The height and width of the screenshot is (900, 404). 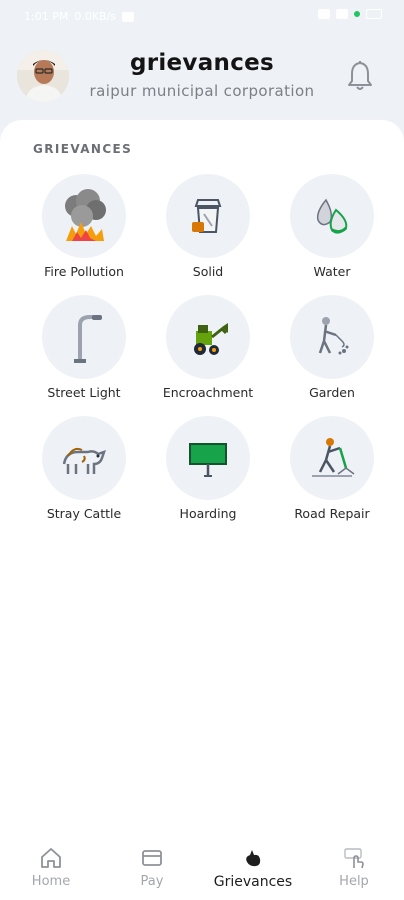 I want to click on home-icon, so click(x=51, y=858).